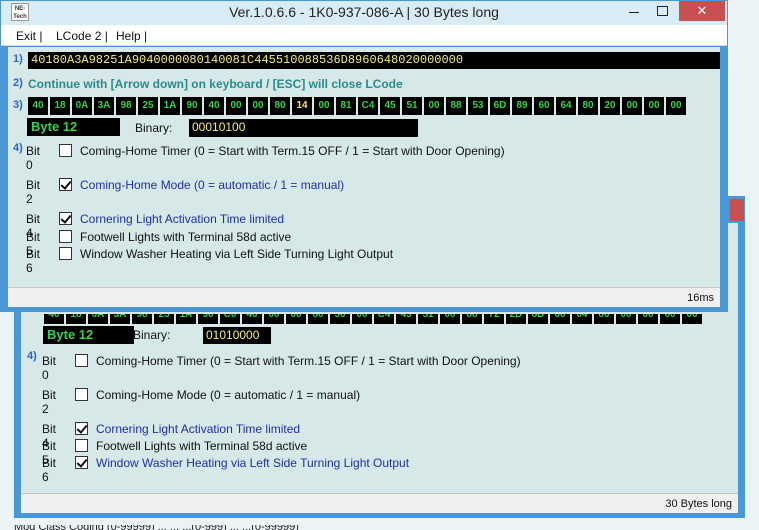 This screenshot has height=530, width=759. Describe the element at coordinates (364, 297) in the screenshot. I see `status-bar: 16ms` at that location.